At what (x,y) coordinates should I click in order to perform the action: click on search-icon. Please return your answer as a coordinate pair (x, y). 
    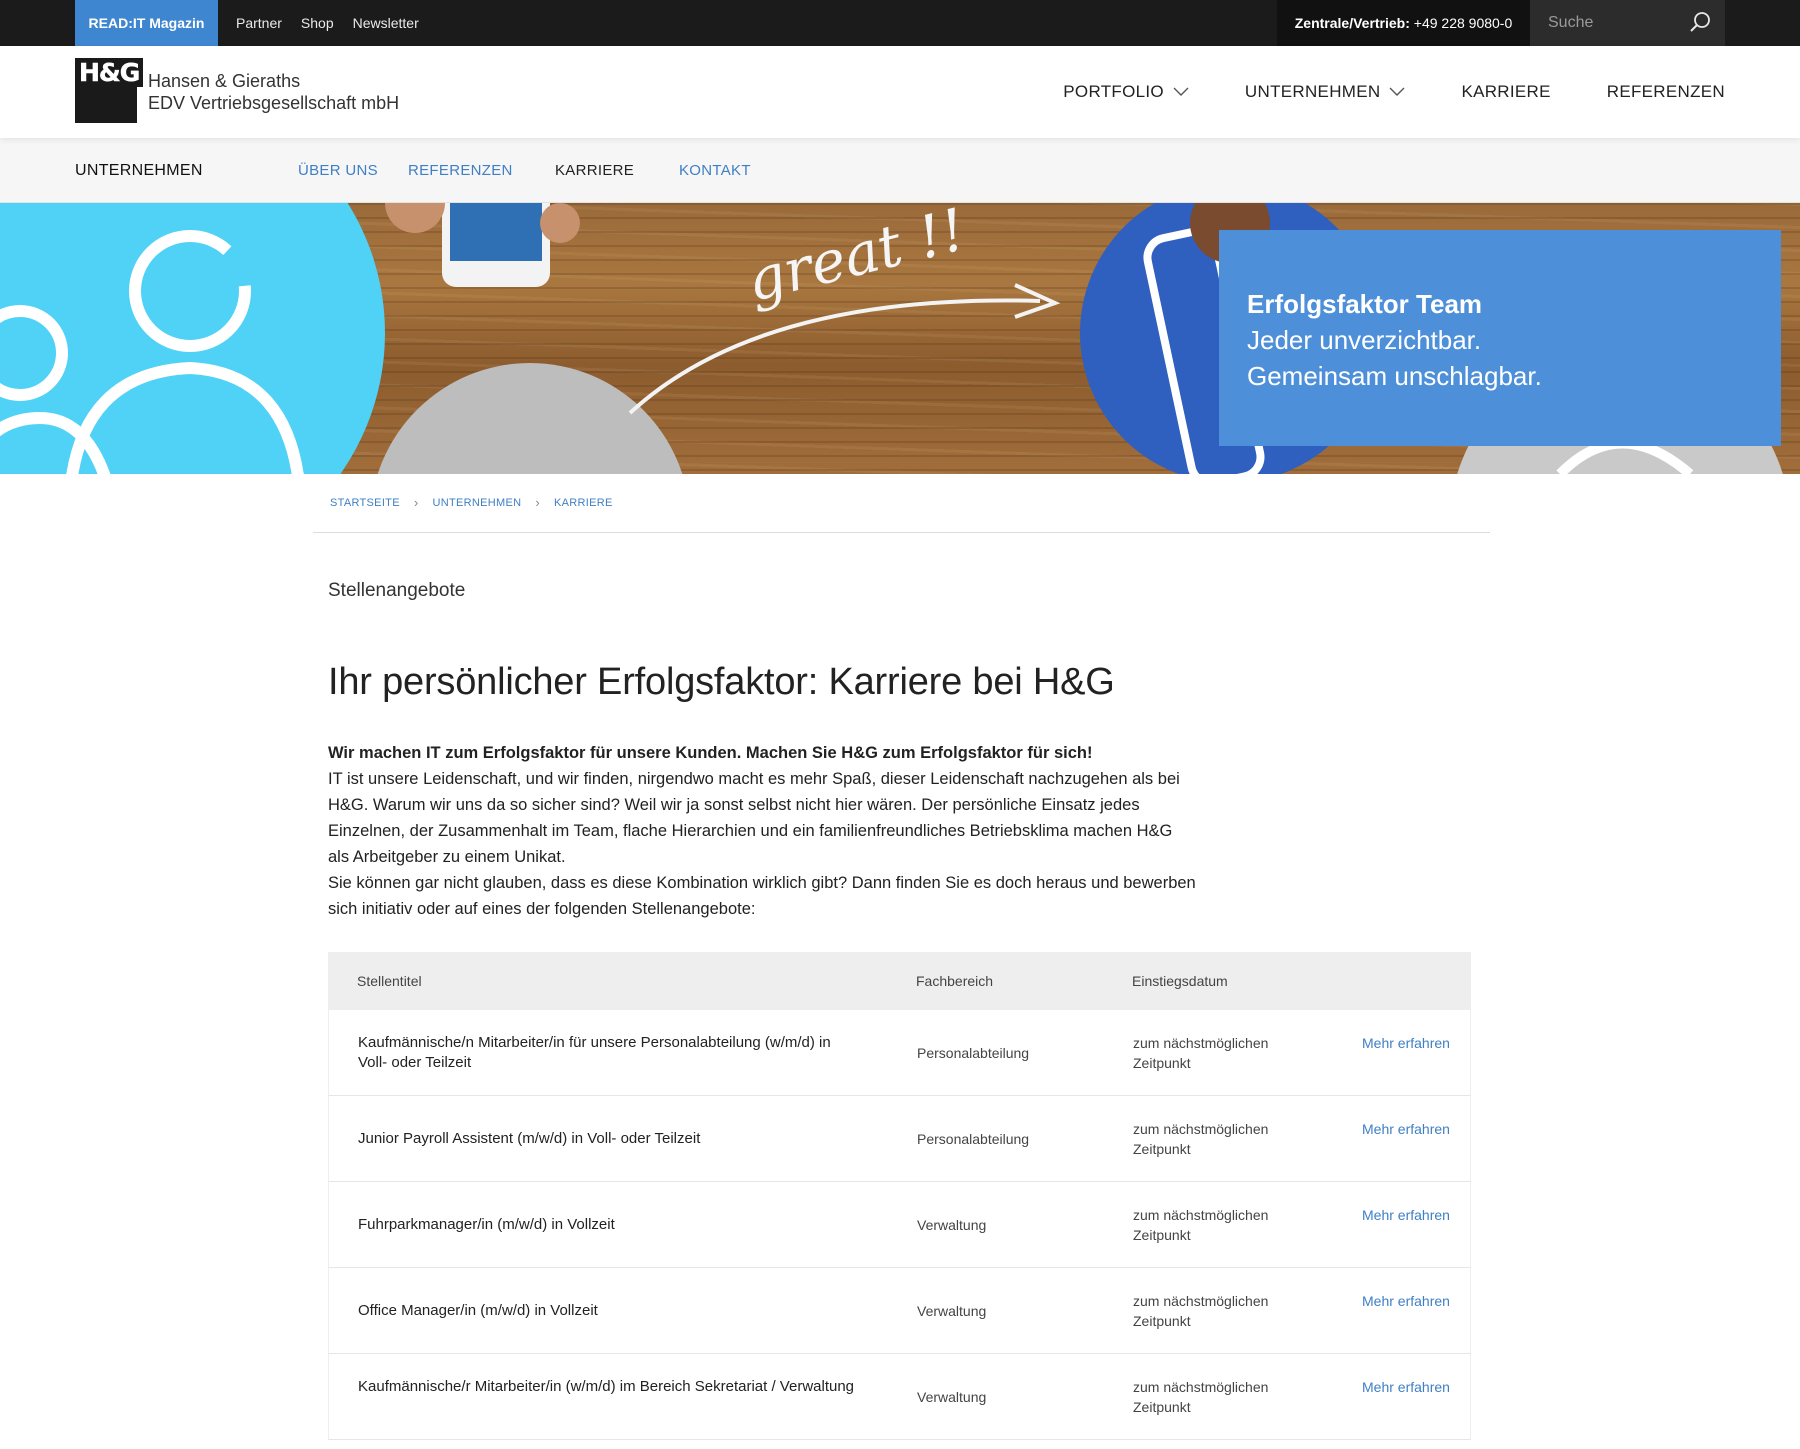
    Looking at the image, I should click on (1700, 23).